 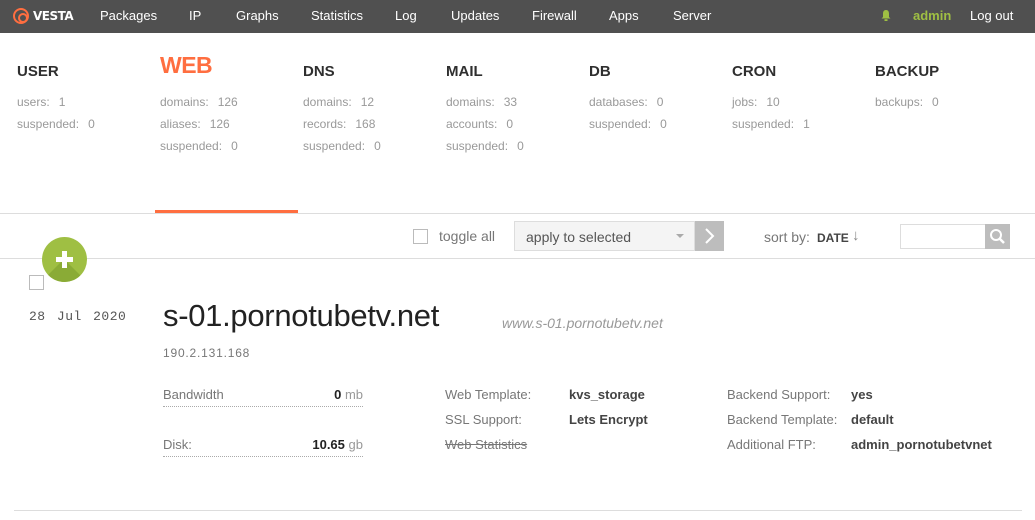 I want to click on stat-value: 10, so click(x=773, y=102).